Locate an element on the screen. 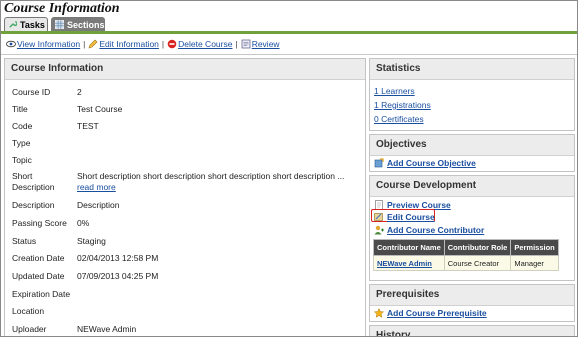 The height and width of the screenshot is (337, 578). add-contributor-icon is located at coordinates (379, 230).